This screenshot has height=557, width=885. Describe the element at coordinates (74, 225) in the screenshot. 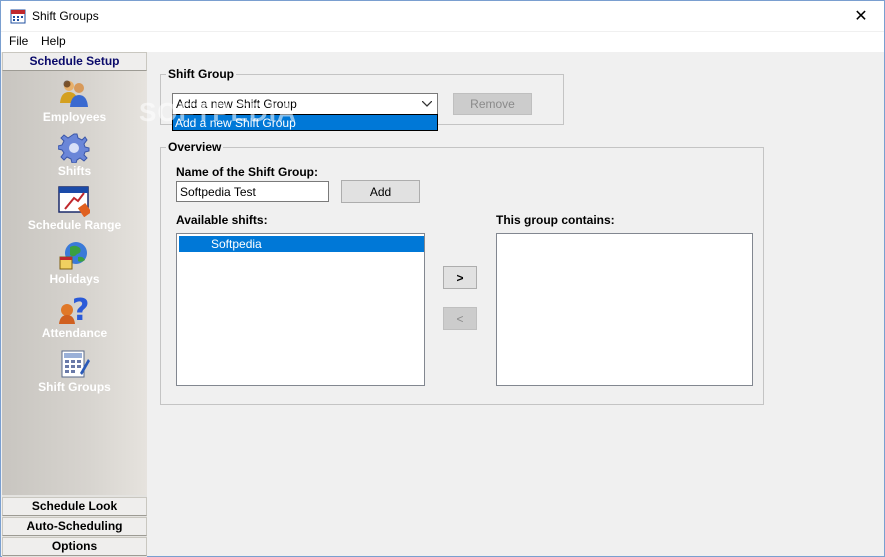

I see `nav-label: Schedule Range` at that location.